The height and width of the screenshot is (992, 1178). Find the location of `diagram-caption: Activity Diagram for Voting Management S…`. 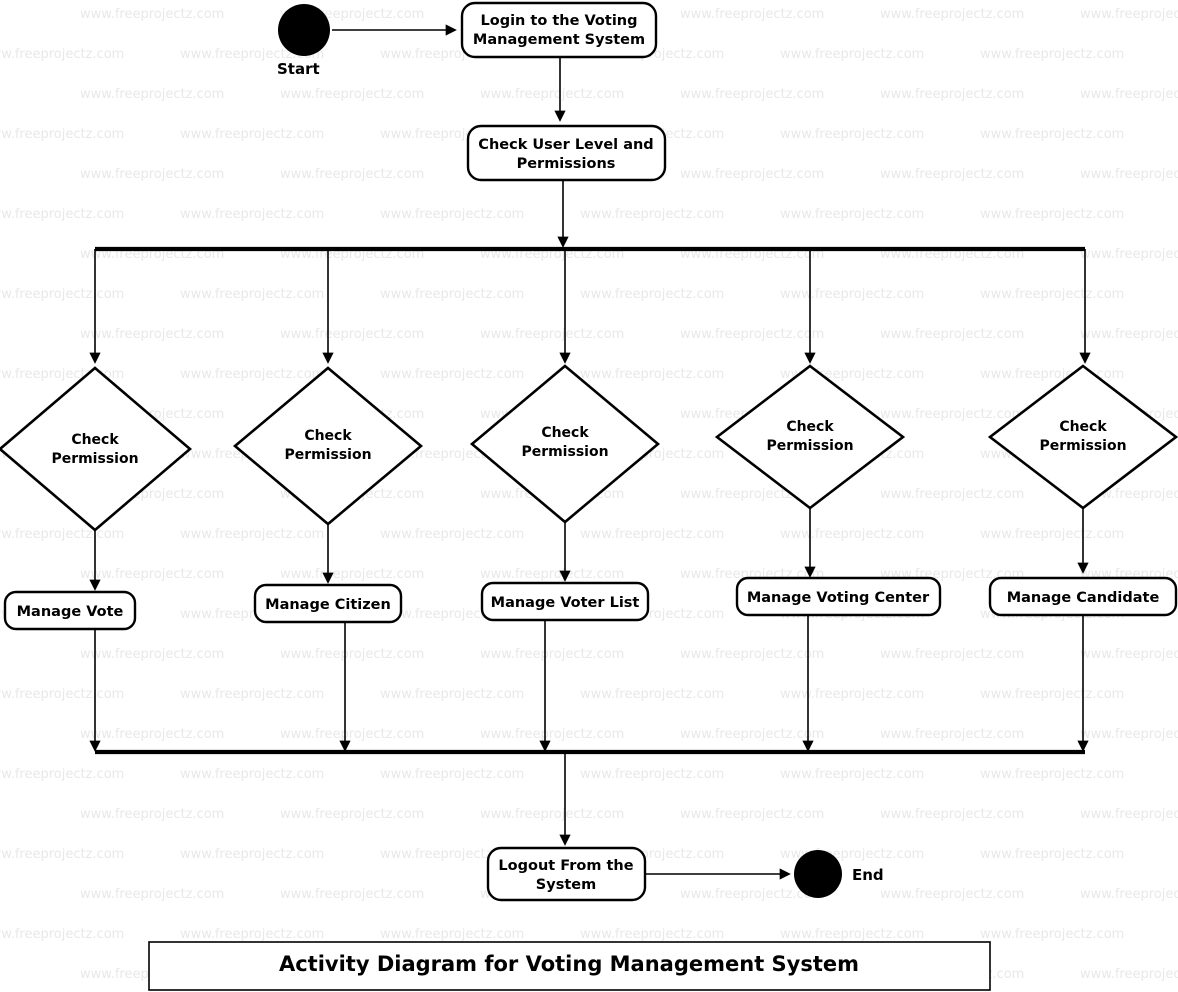

diagram-caption: Activity Diagram for Voting Management S… is located at coordinates (569, 964).